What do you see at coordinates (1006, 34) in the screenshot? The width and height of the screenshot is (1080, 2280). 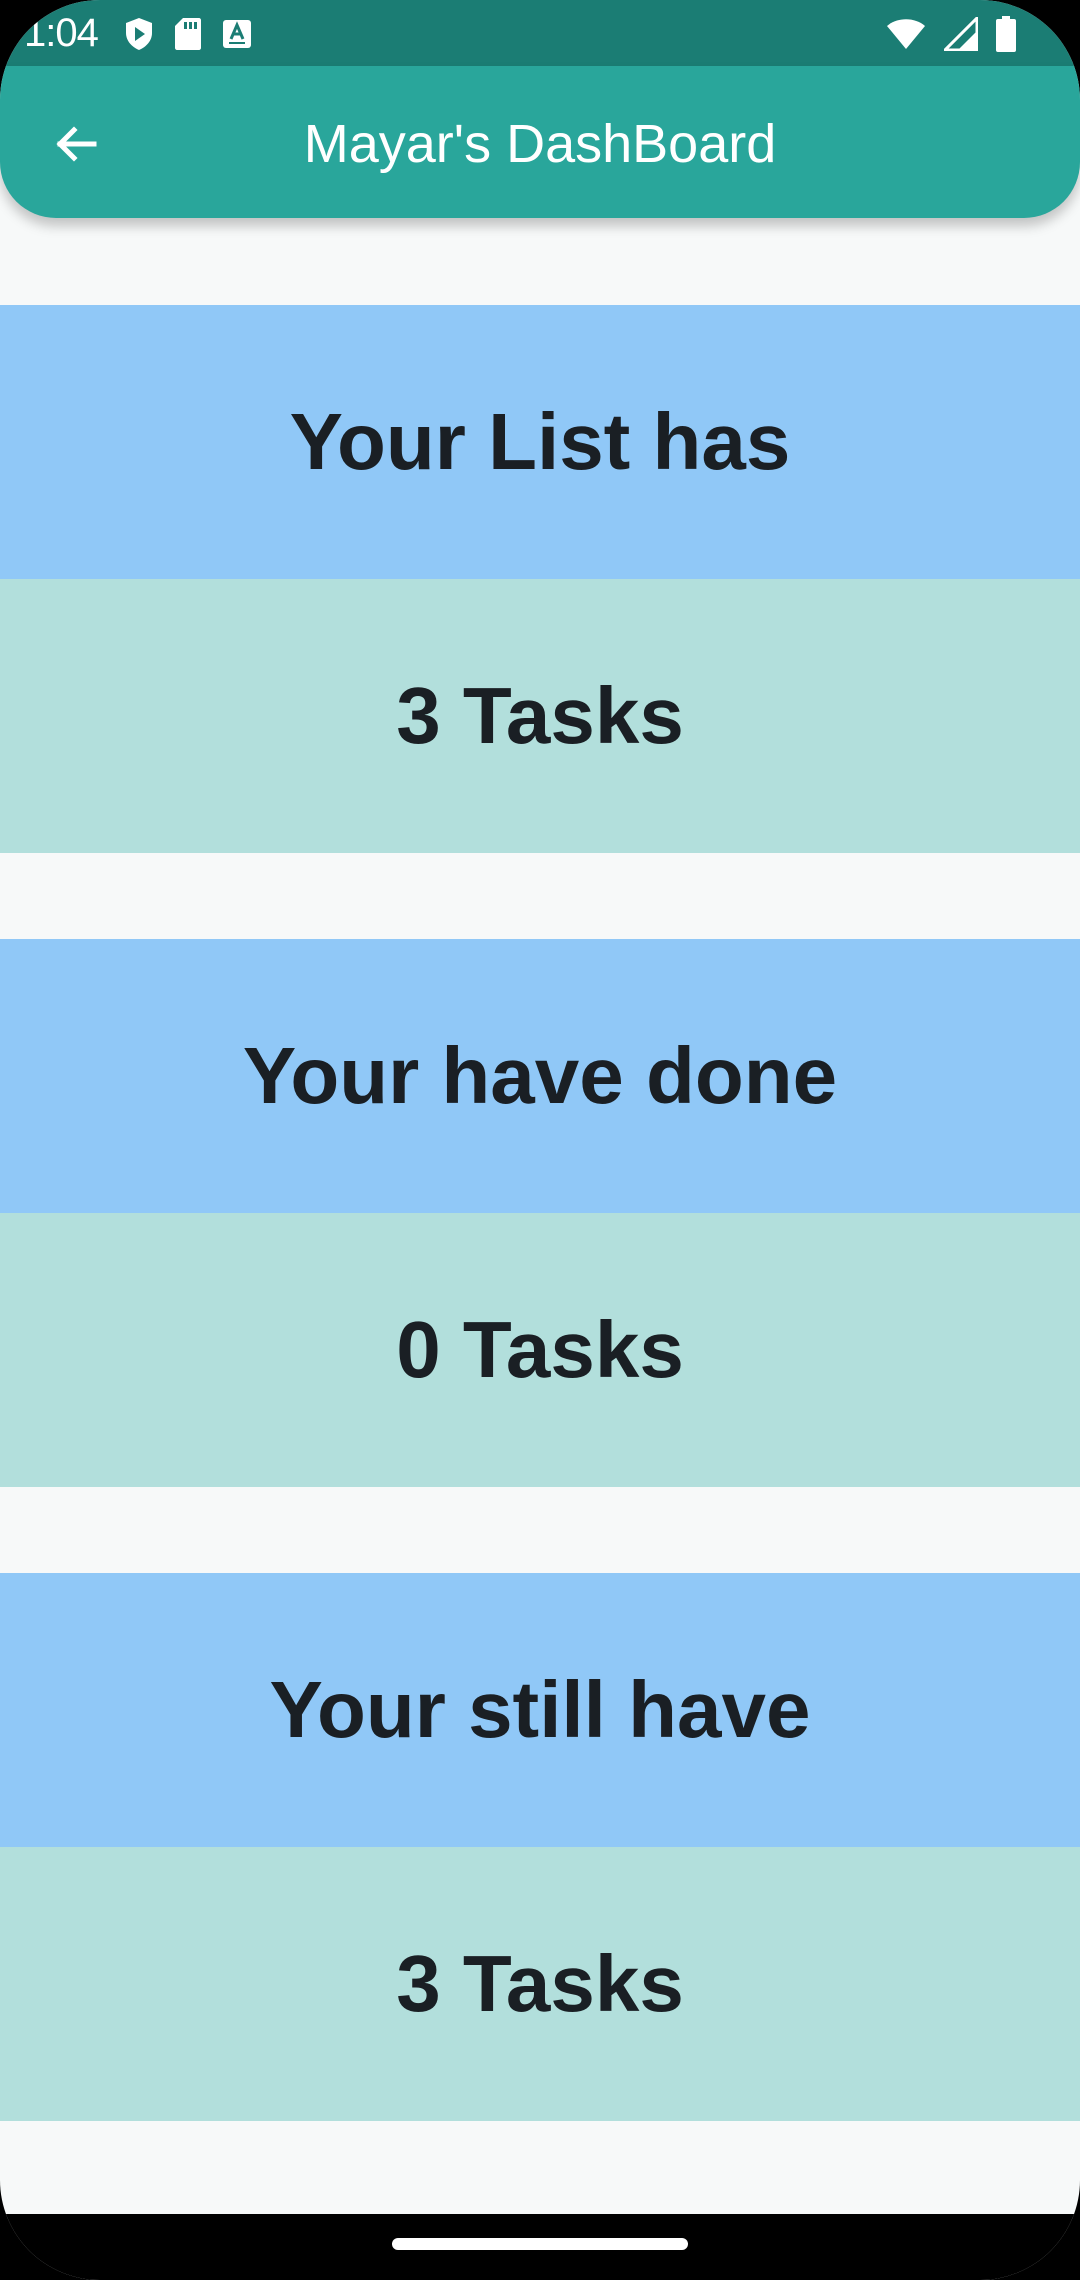 I see `battery-icon` at bounding box center [1006, 34].